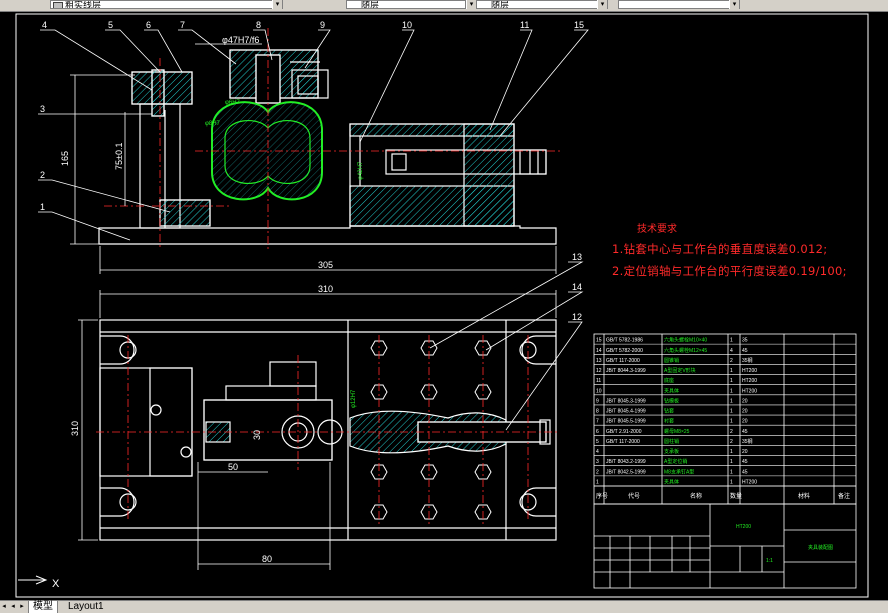 The width and height of the screenshot is (888, 613). I want to click on linetype-dropdown: 随层, so click(406, 4).